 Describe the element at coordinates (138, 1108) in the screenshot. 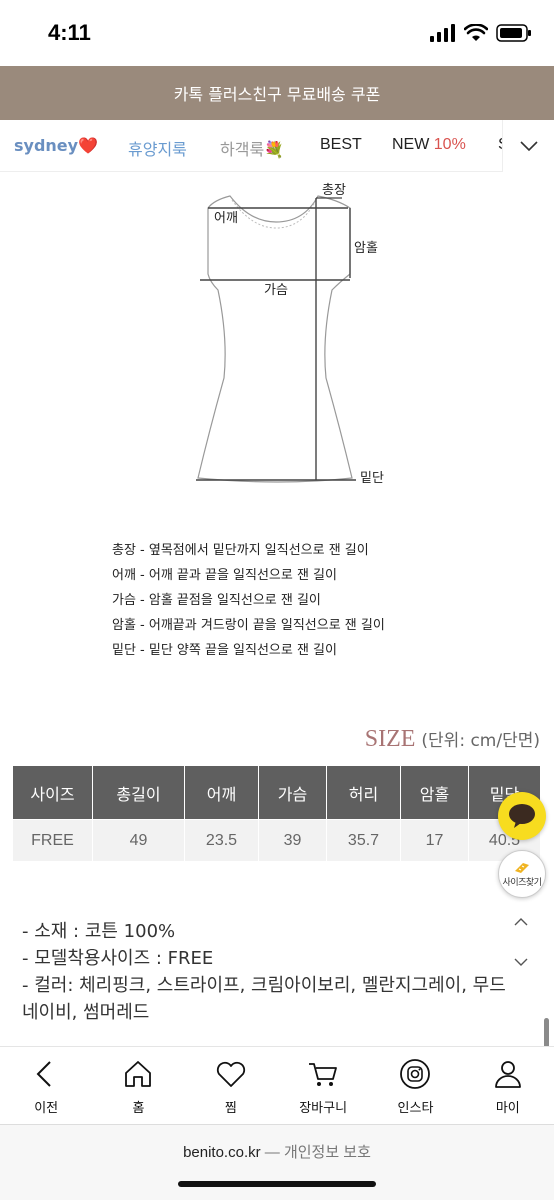

I see `nav-home-label: 홈` at that location.